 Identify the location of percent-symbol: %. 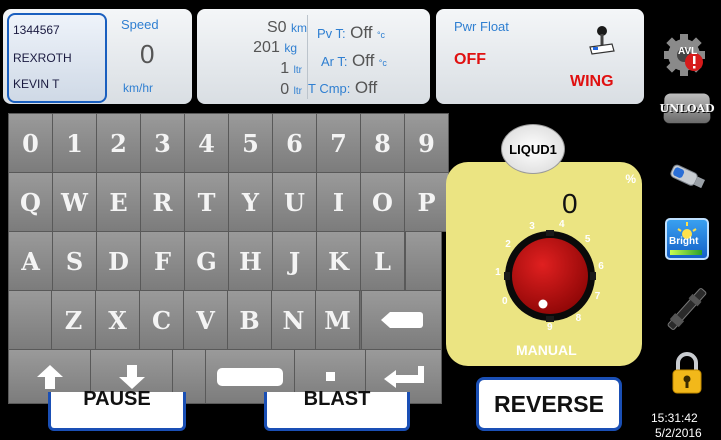
(630, 179).